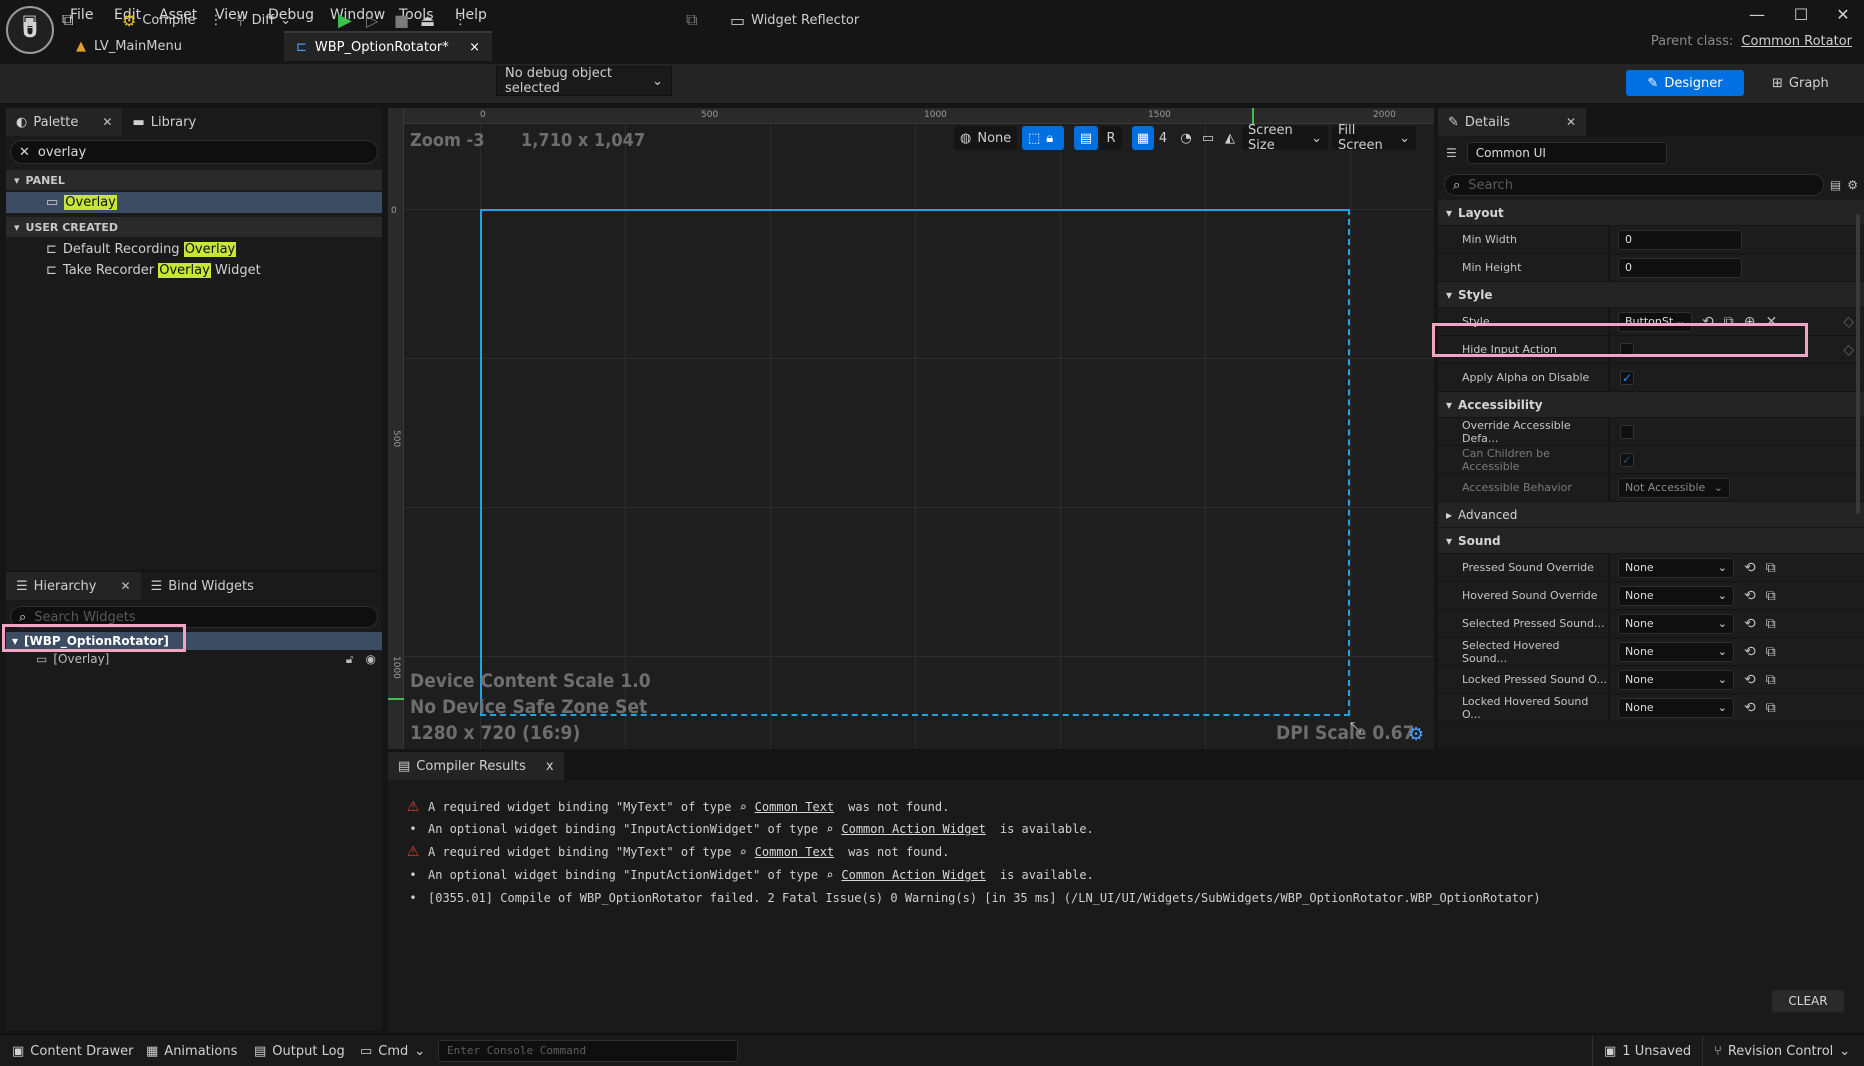 Image resolution: width=1864 pixels, height=1066 pixels. Describe the element at coordinates (1230, 138) in the screenshot. I see `flip-button: ◭` at that location.